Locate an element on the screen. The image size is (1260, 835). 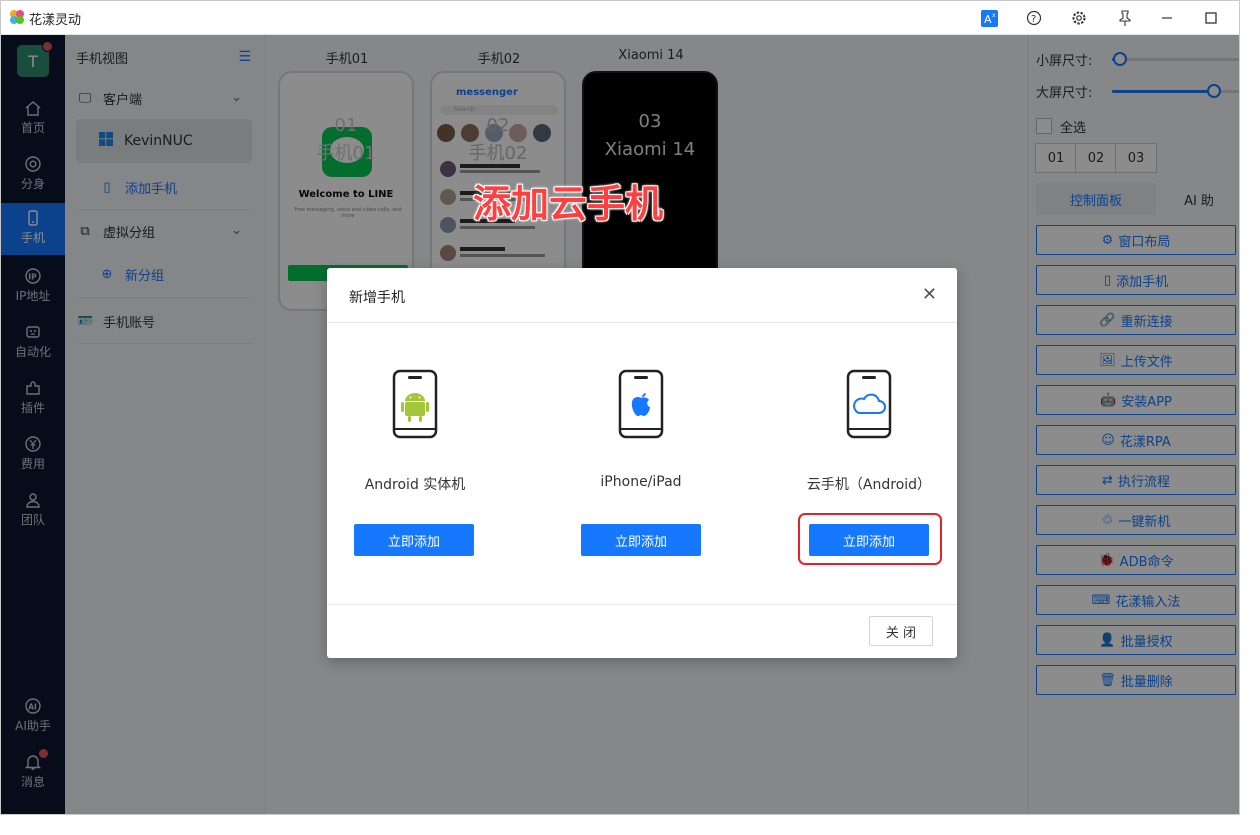
app-logo-icon is located at coordinates (17, 17).